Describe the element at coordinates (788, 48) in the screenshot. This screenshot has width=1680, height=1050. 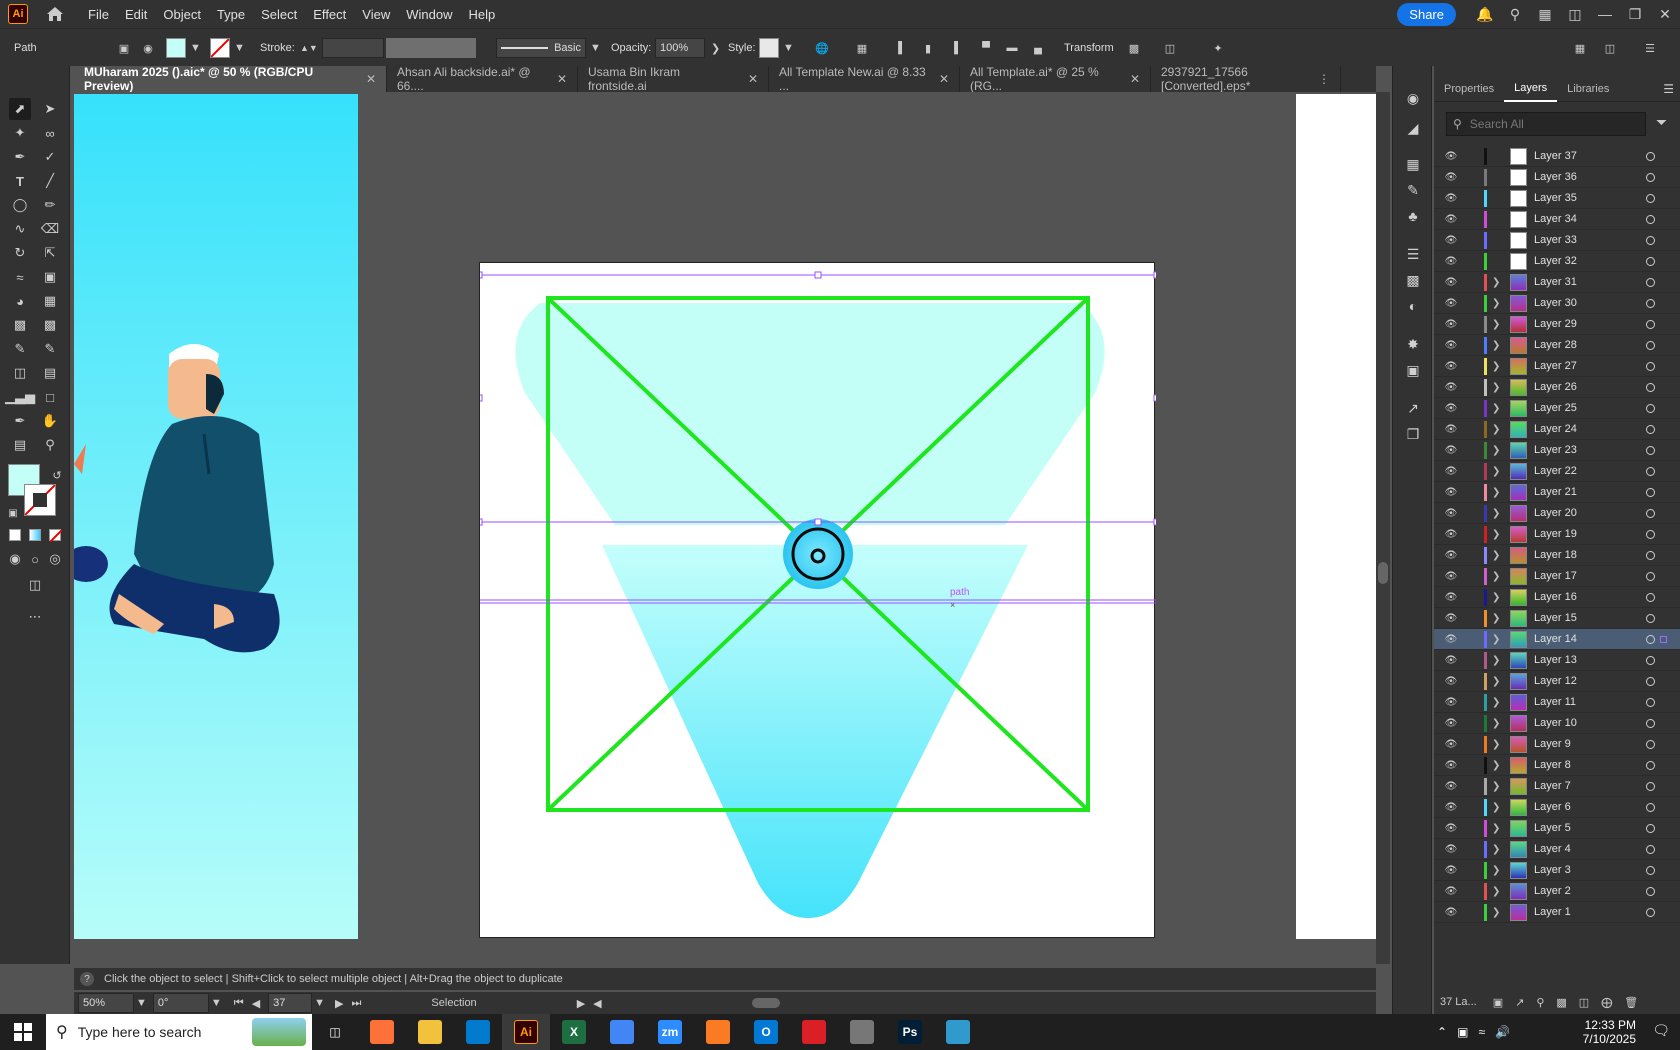
I see `style-dropdown-icon: ▼` at that location.